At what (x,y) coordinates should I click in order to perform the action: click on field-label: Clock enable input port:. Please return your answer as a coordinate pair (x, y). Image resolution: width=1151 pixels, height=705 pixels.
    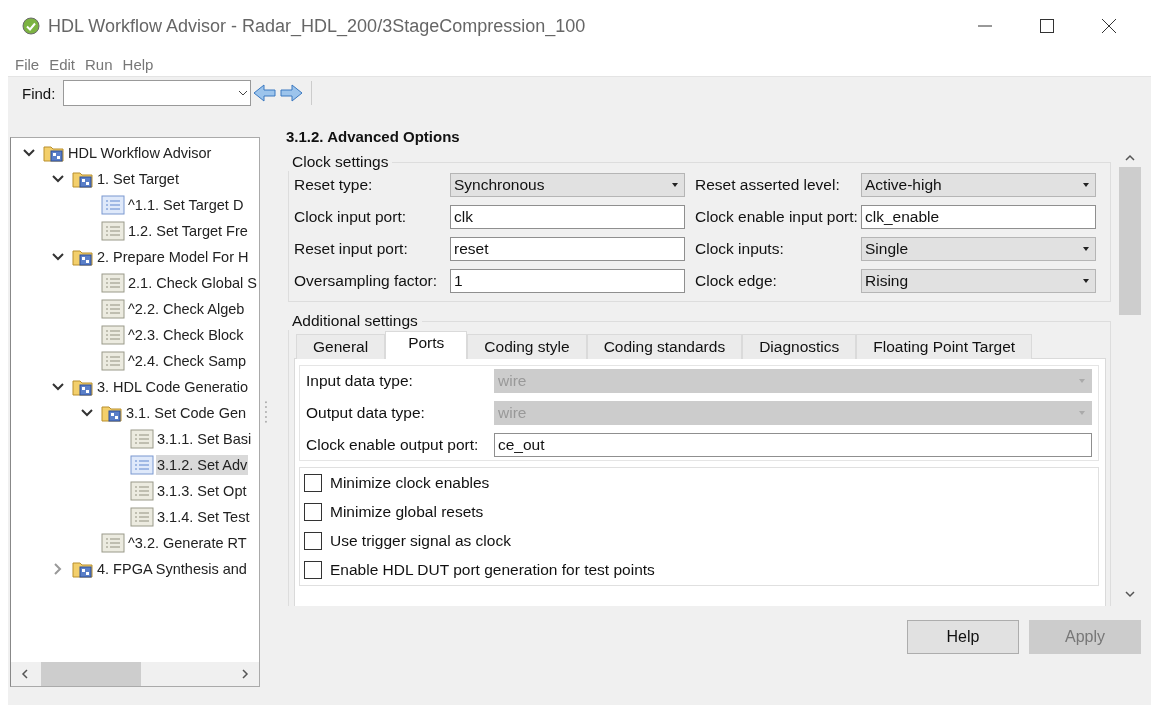
    Looking at the image, I should click on (776, 217).